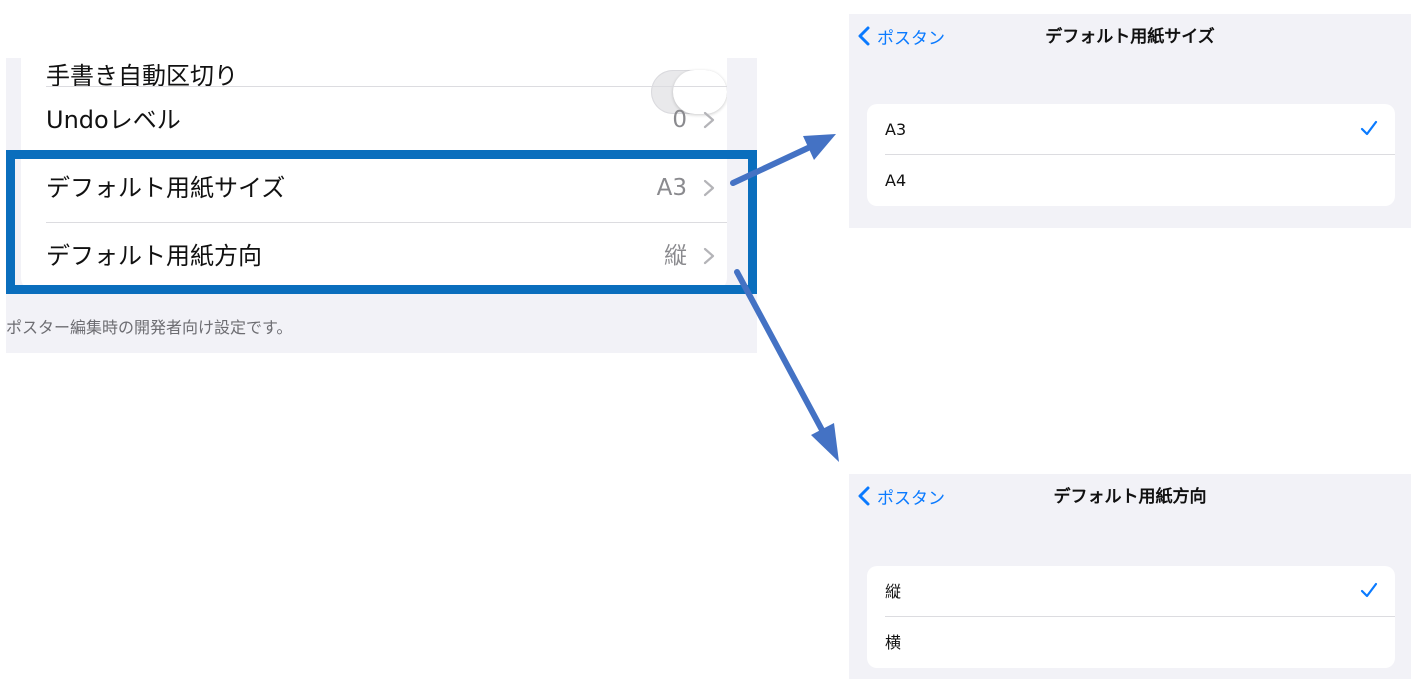  I want to click on option-a3: A3, so click(1131, 129).